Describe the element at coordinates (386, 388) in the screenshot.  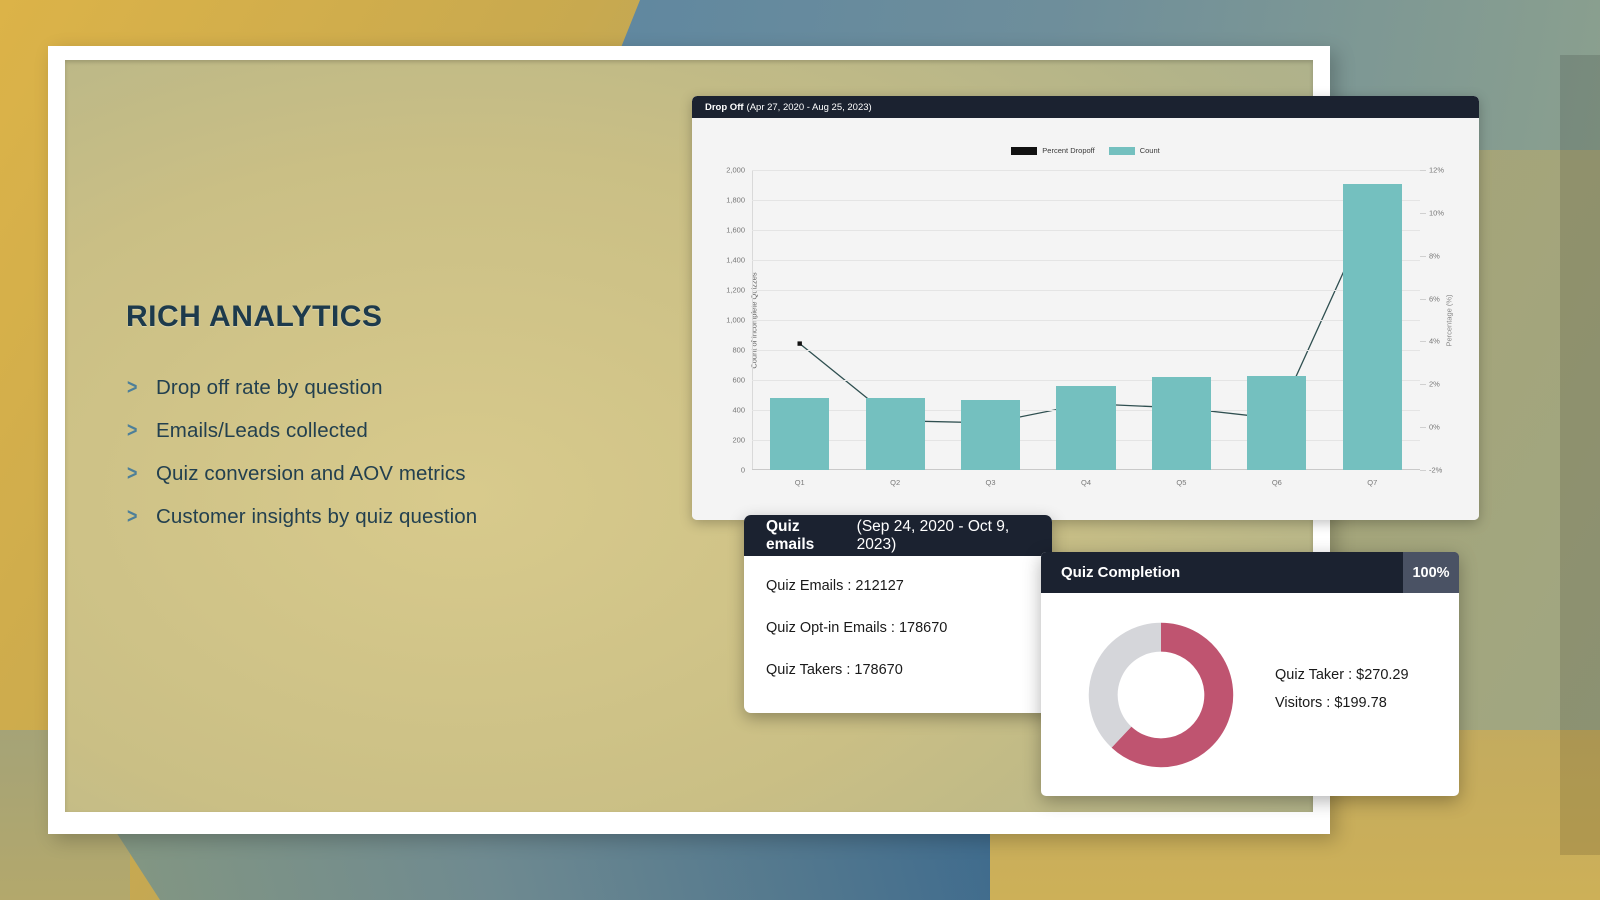
I see `feature-list-item: > Drop off rate by question` at that location.